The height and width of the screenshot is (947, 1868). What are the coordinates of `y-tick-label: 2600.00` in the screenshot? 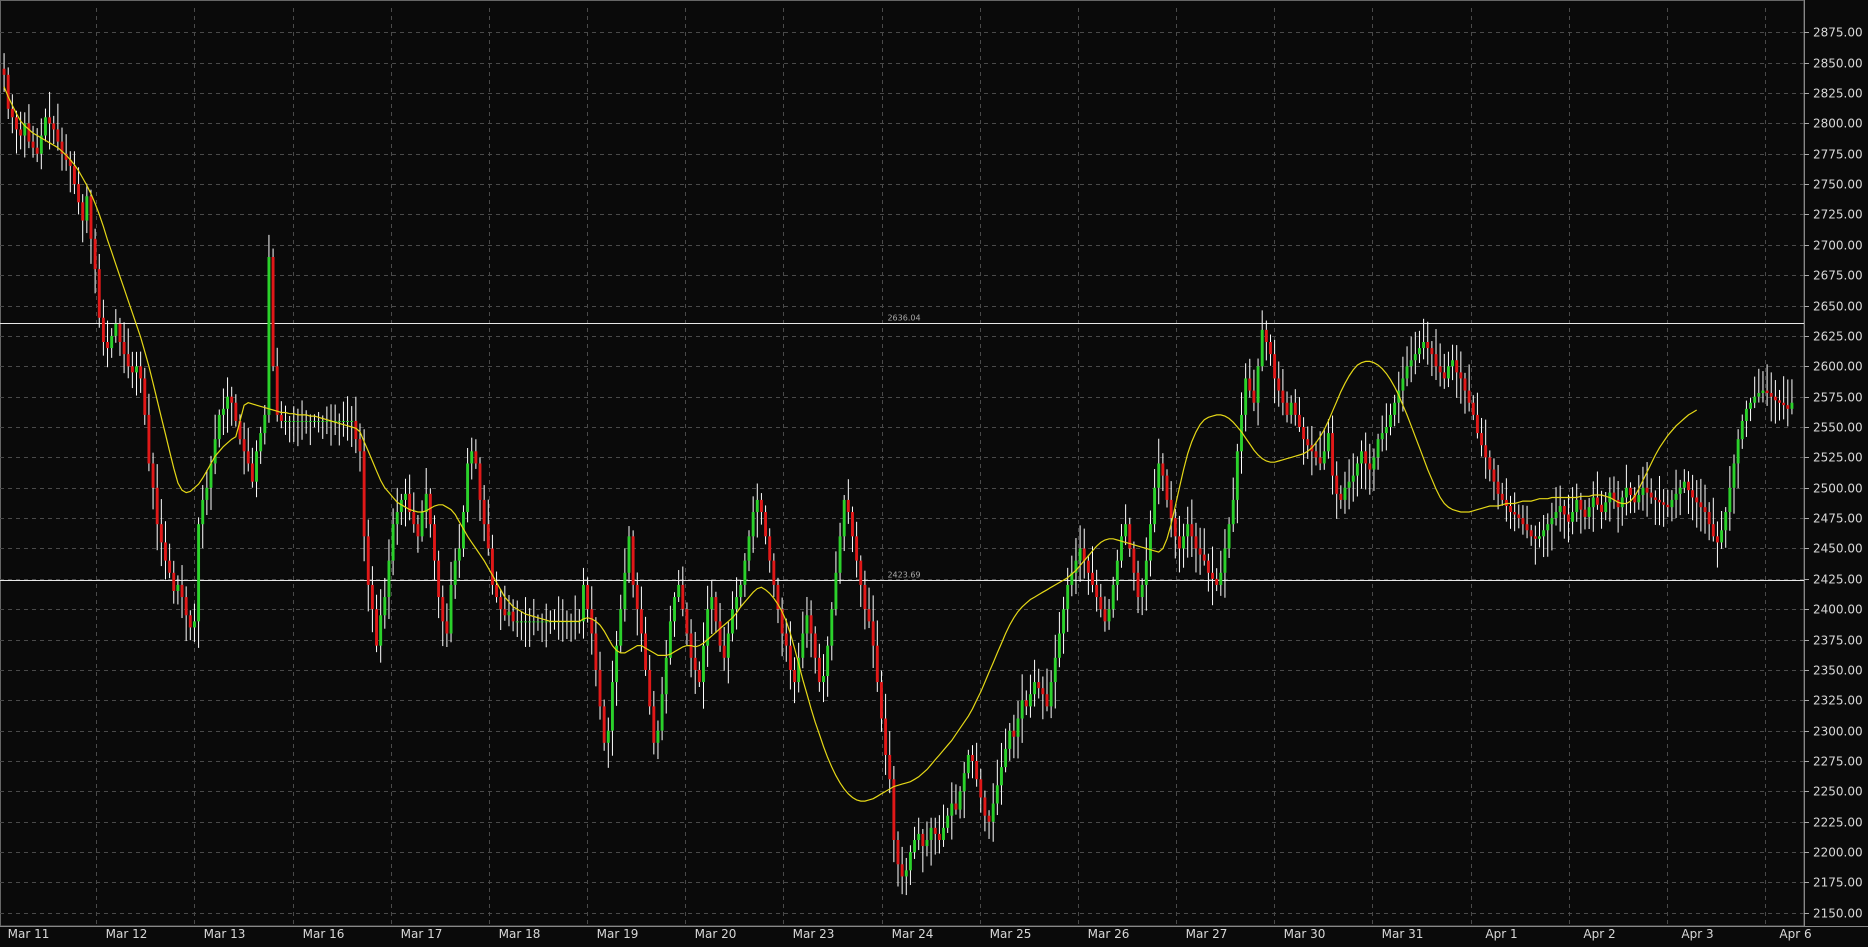 It's located at (1838, 367).